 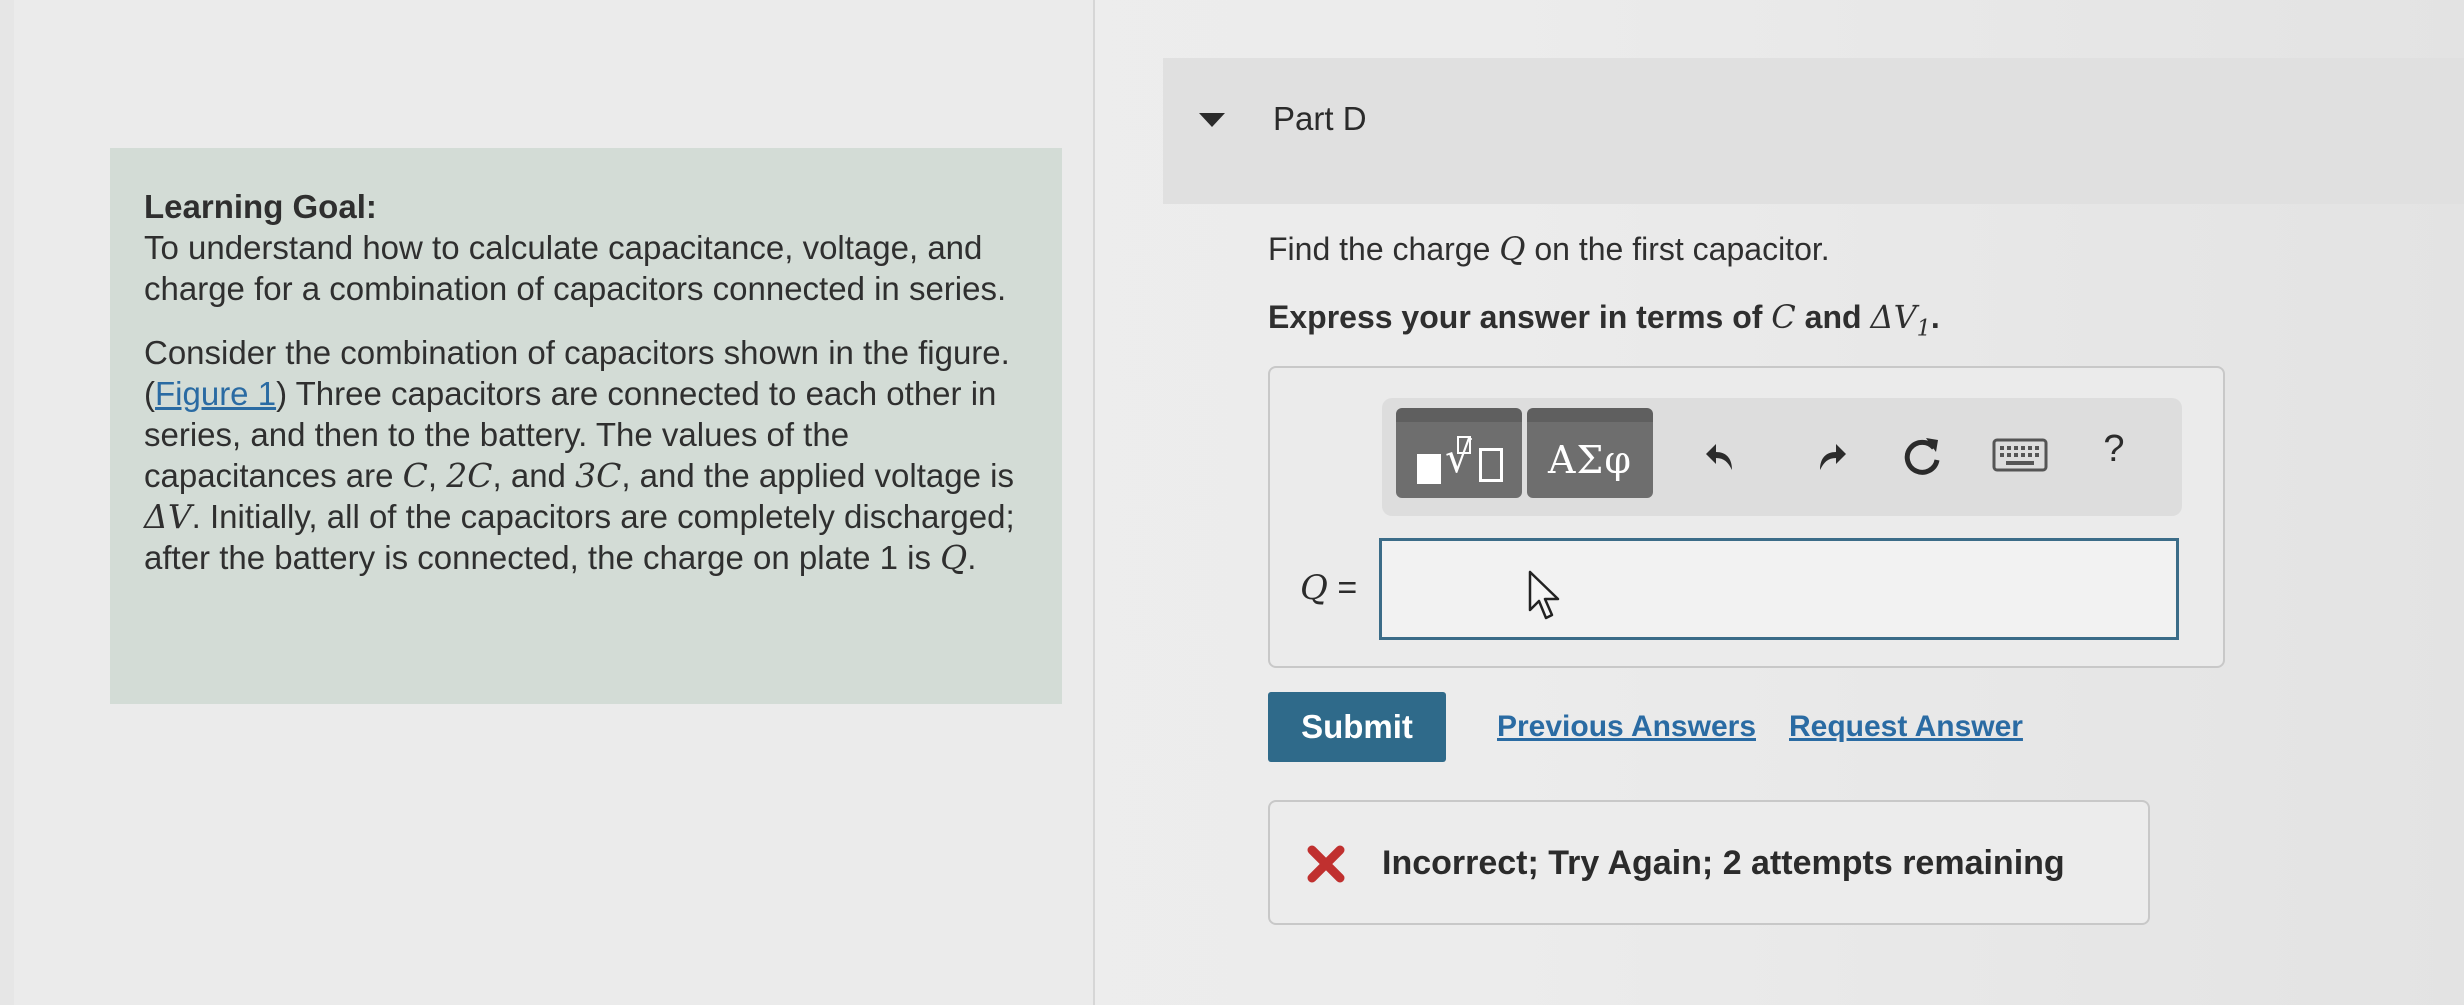 I want to click on reset-icon, so click(x=1922, y=456).